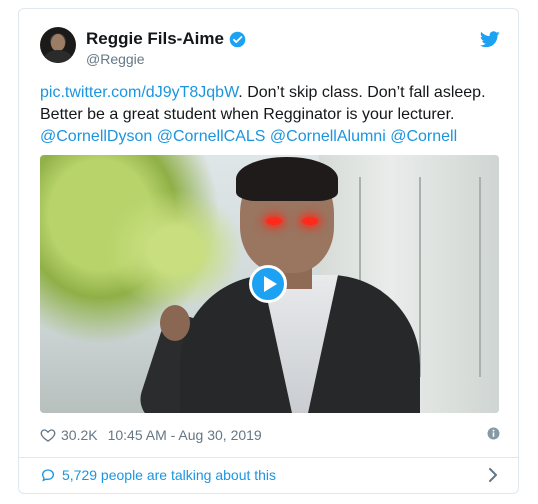 This screenshot has height=504, width=538. What do you see at coordinates (169, 475) in the screenshot?
I see `conversation-text: 5,729 people are talking about this` at bounding box center [169, 475].